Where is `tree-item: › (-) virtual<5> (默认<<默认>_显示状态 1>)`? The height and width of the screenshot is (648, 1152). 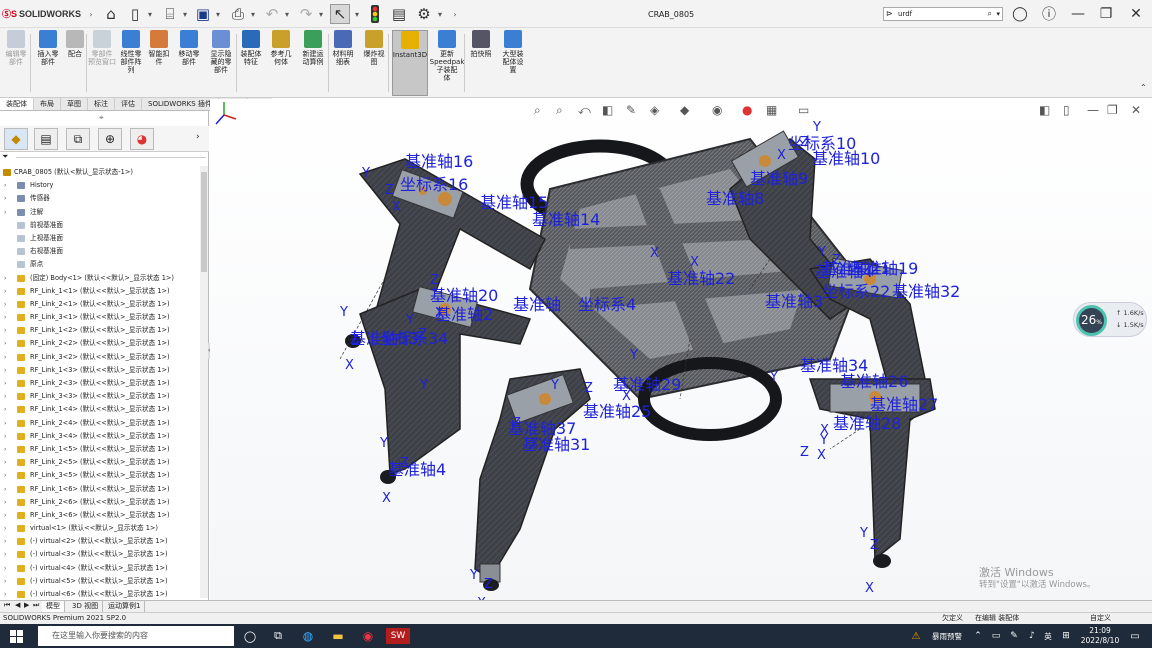
tree-item: › (-) virtual<5> (默认<<默认>_显示状态 1>) is located at coordinates (100, 581).